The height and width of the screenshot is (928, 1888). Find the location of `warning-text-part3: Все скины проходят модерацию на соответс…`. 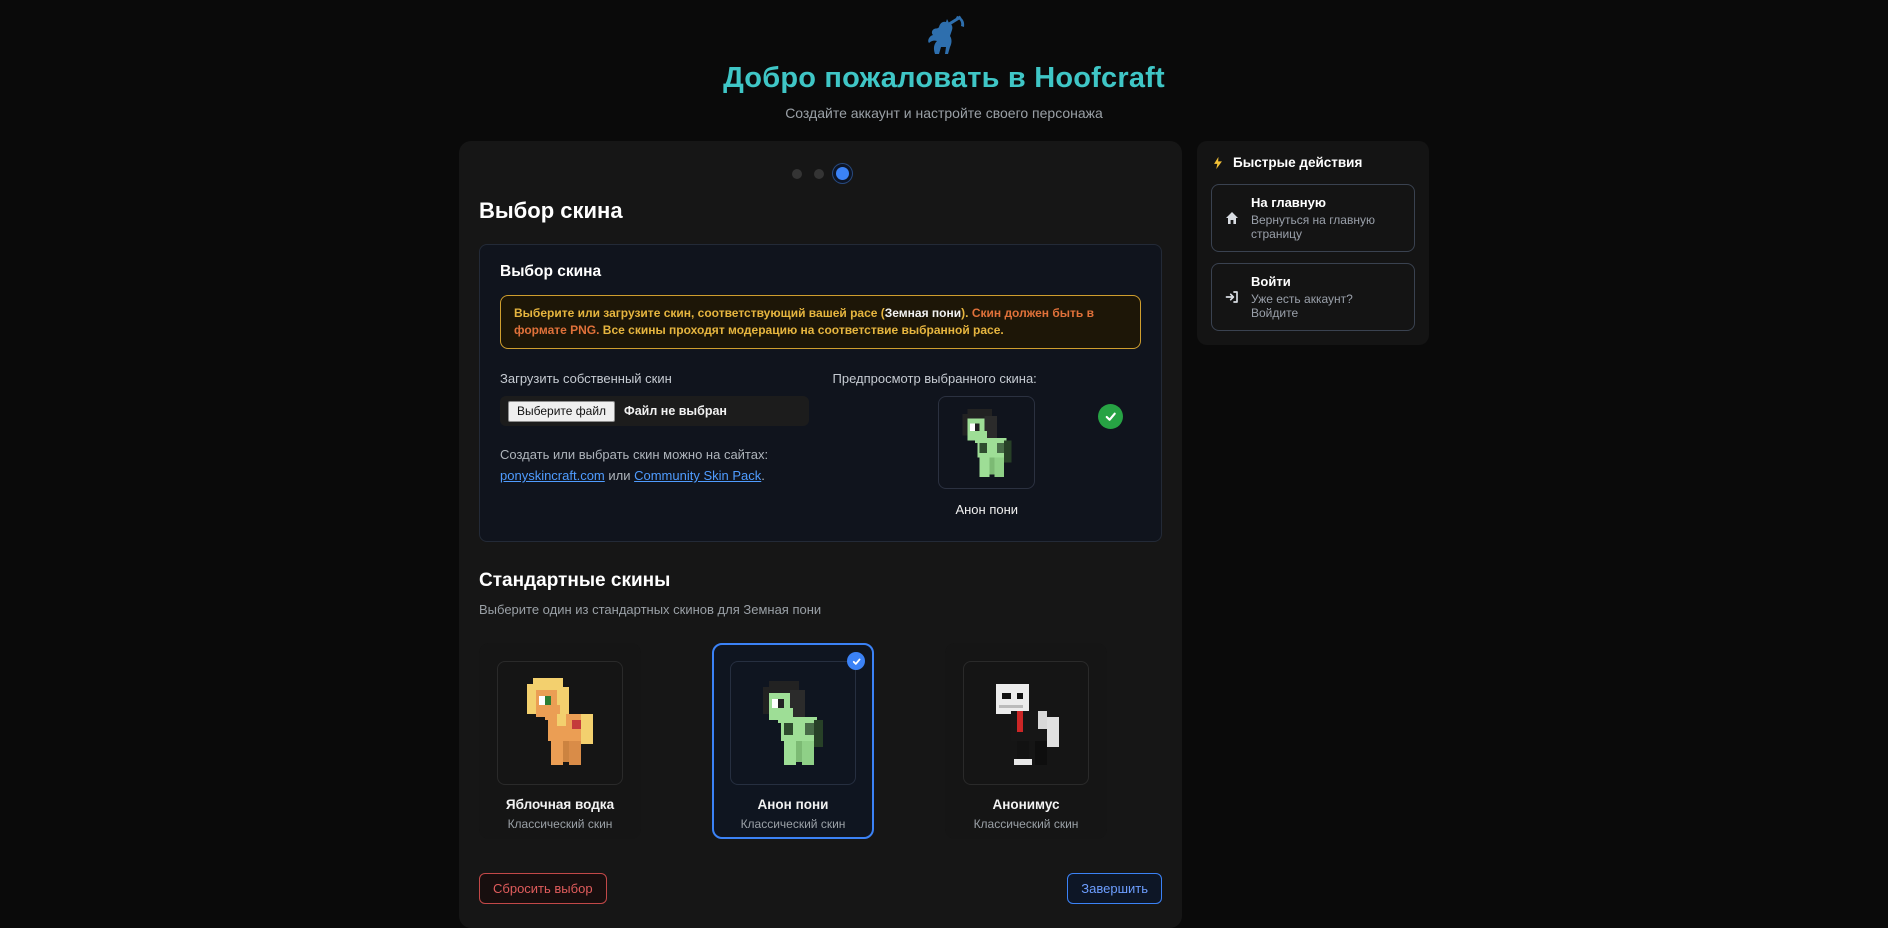

warning-text-part3: Все скины проходят модерацию на соответс… is located at coordinates (801, 330).